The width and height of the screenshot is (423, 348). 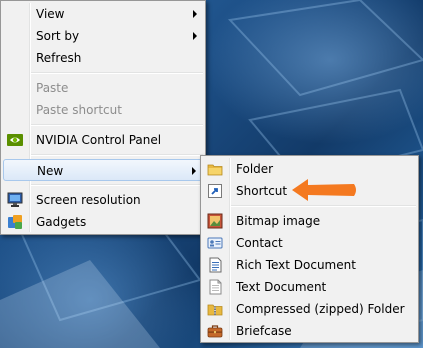 I want to click on menu-item-paste-shortcut-label: Paste shortcut, so click(x=79, y=110).